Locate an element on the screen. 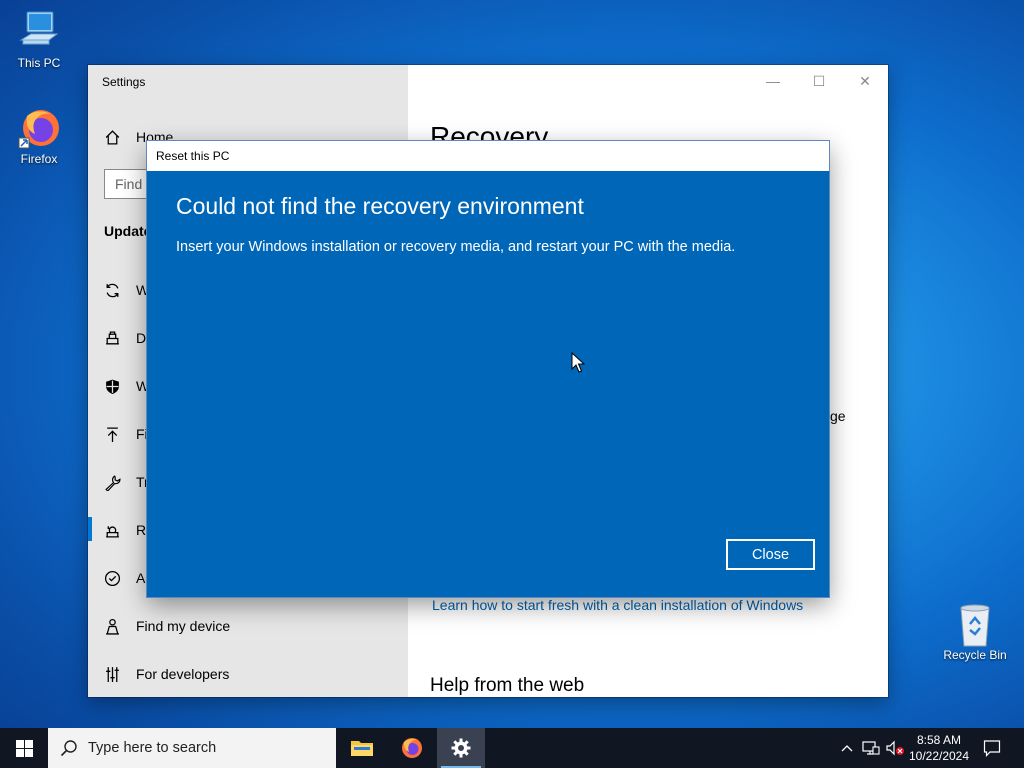  recycle-bin-icon is located at coordinates (975, 624).